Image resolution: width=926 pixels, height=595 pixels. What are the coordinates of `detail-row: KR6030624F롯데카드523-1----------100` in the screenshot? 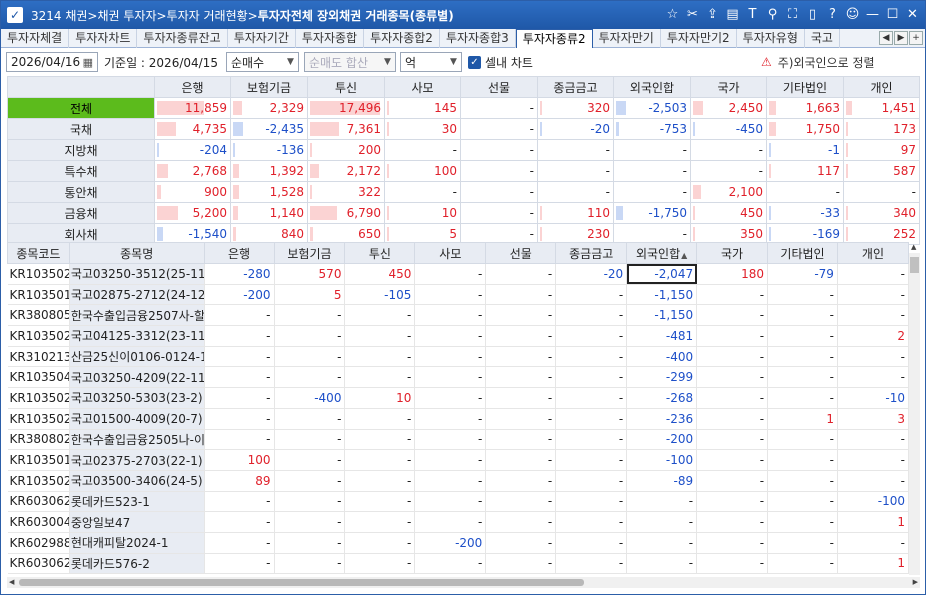 It's located at (458, 502).